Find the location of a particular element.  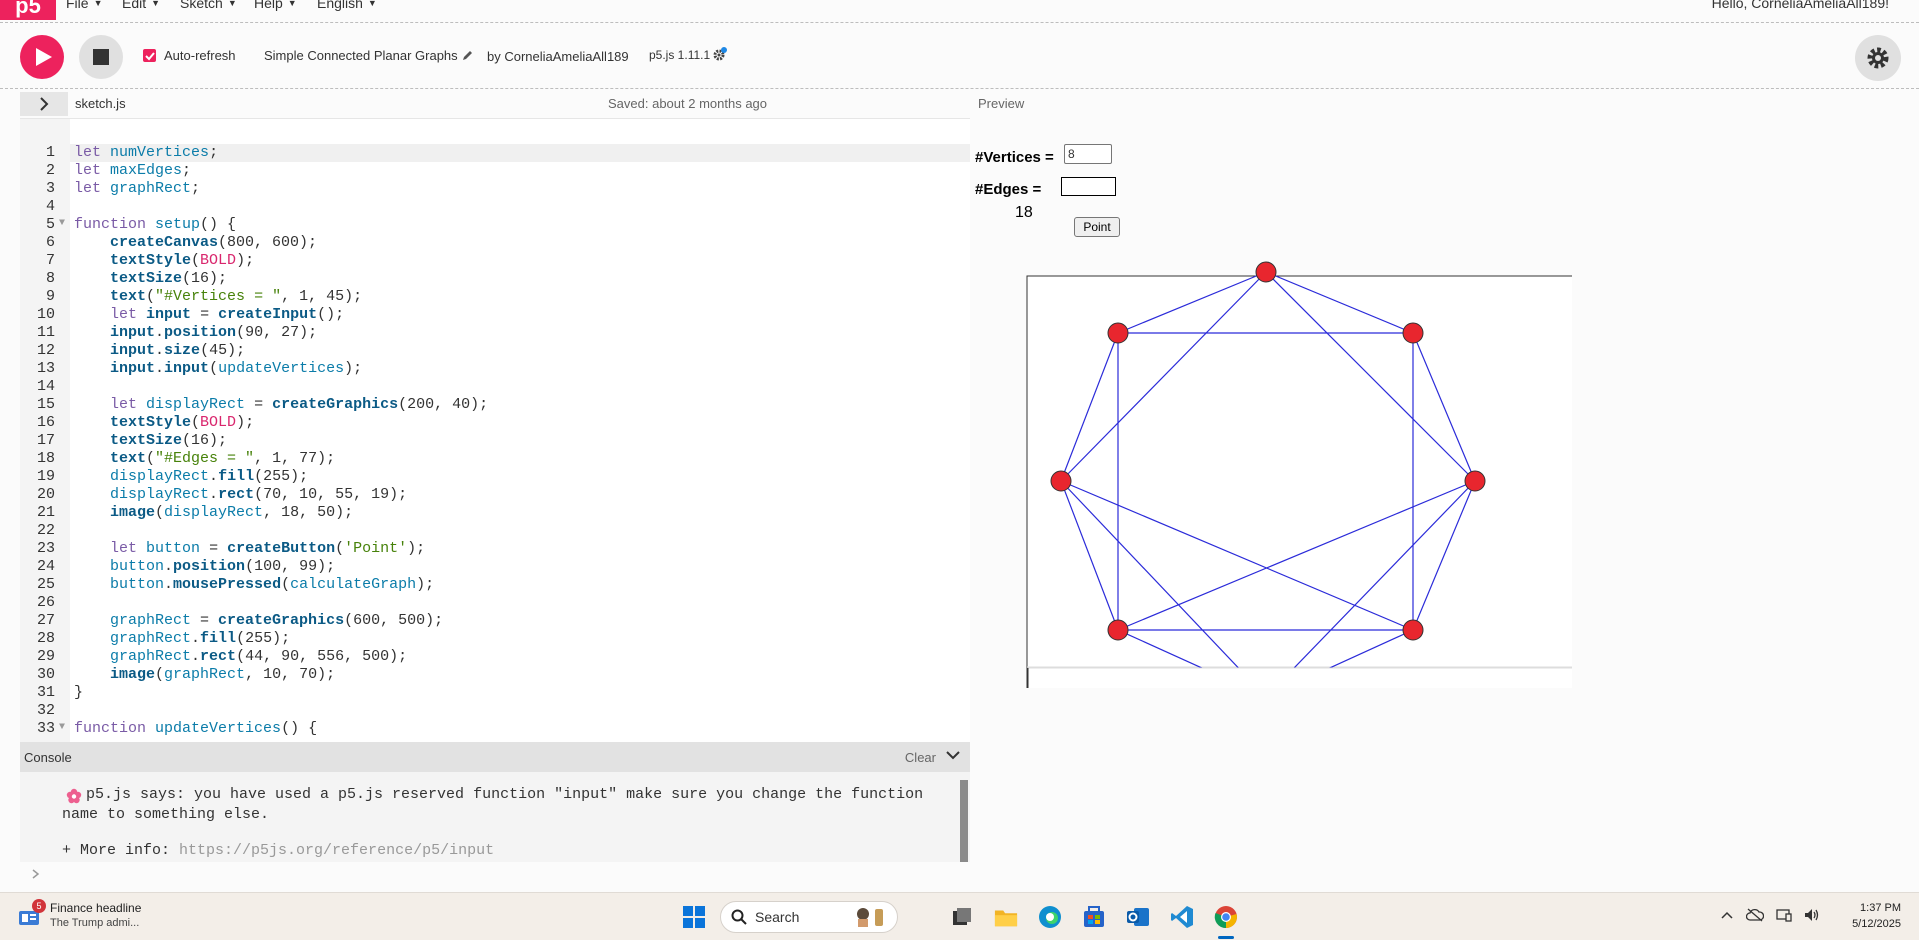

code-line: 31} is located at coordinates (490, 693).